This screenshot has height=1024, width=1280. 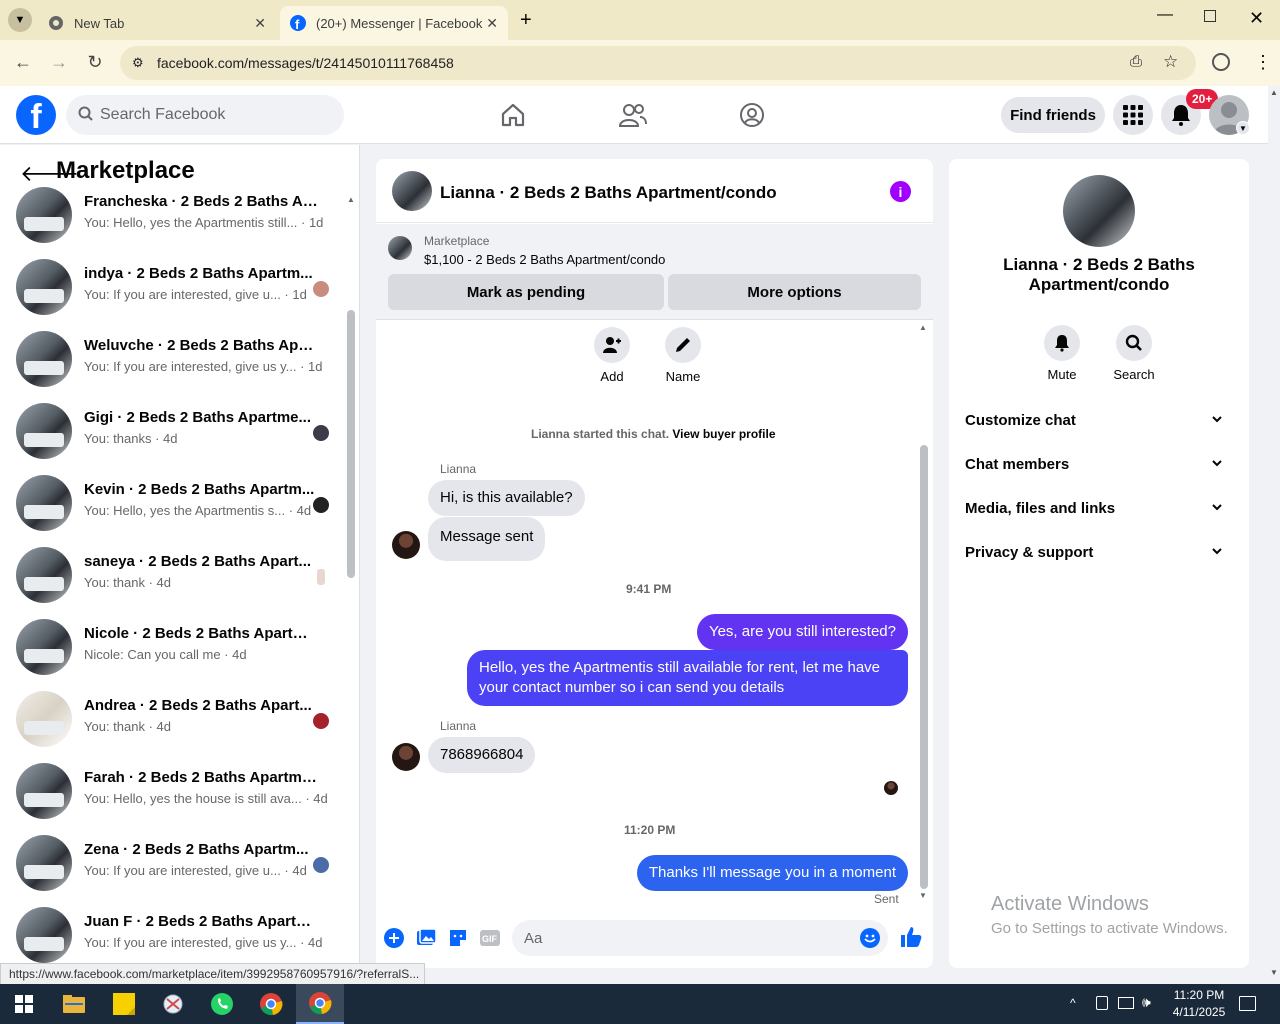 What do you see at coordinates (911, 936) in the screenshot?
I see `thumbs-up-icon` at bounding box center [911, 936].